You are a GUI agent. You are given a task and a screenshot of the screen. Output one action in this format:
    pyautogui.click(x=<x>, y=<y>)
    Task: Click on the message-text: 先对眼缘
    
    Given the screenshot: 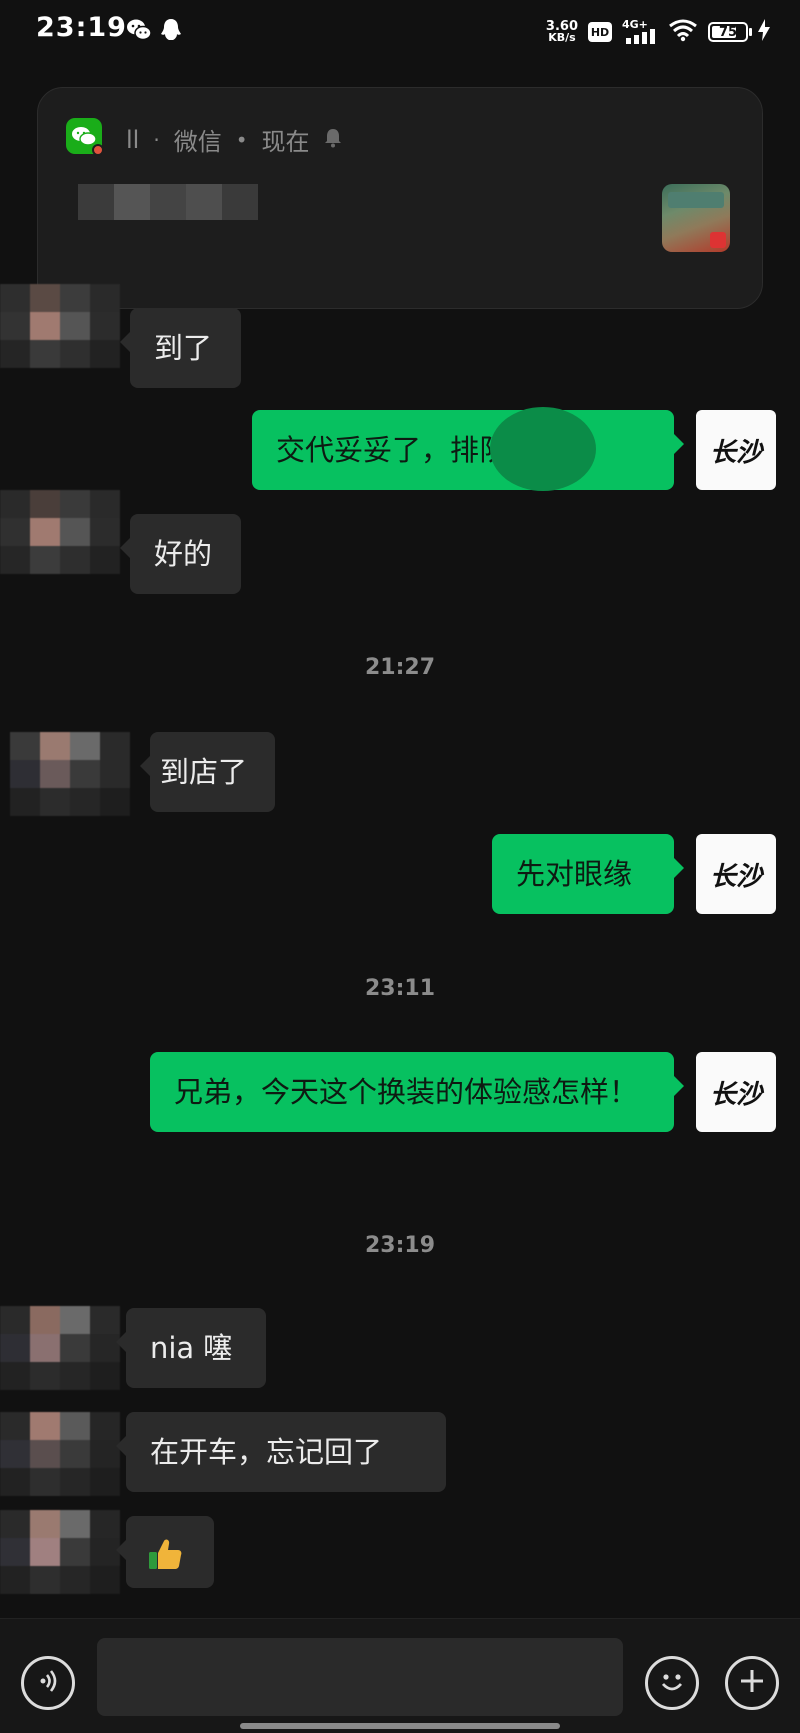 What is the action you would take?
    pyautogui.click(x=574, y=874)
    